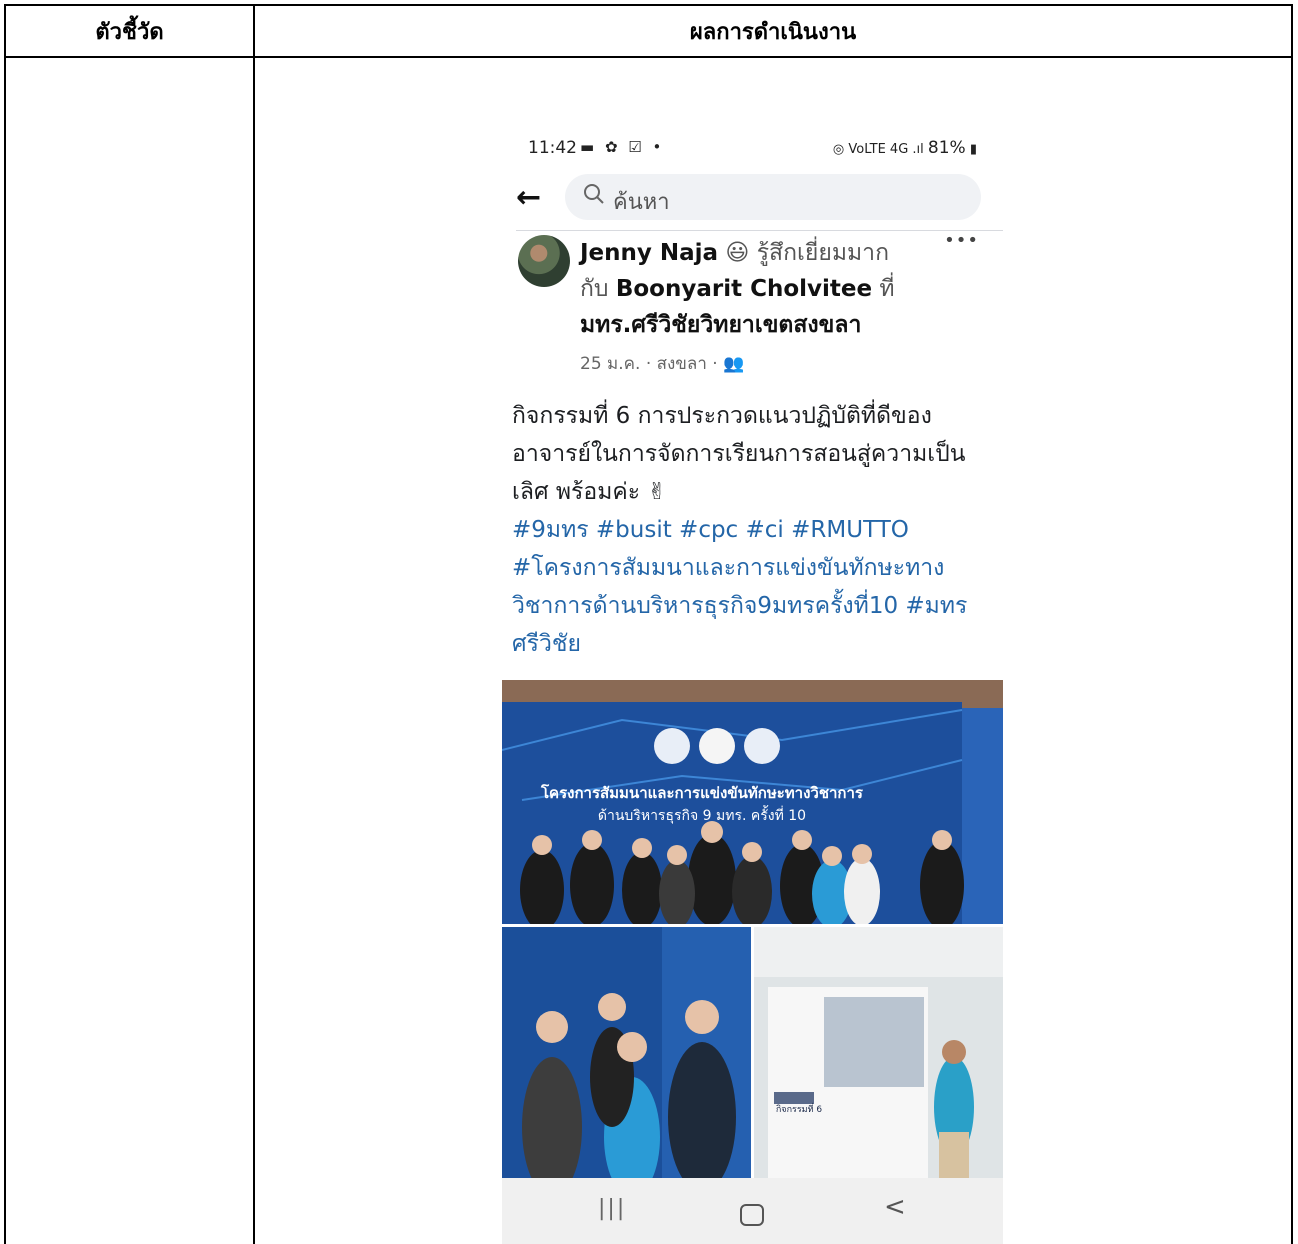 This screenshot has height=1244, width=1298. What do you see at coordinates (773, 197) in the screenshot?
I see `search-input: ค้นหา` at bounding box center [773, 197].